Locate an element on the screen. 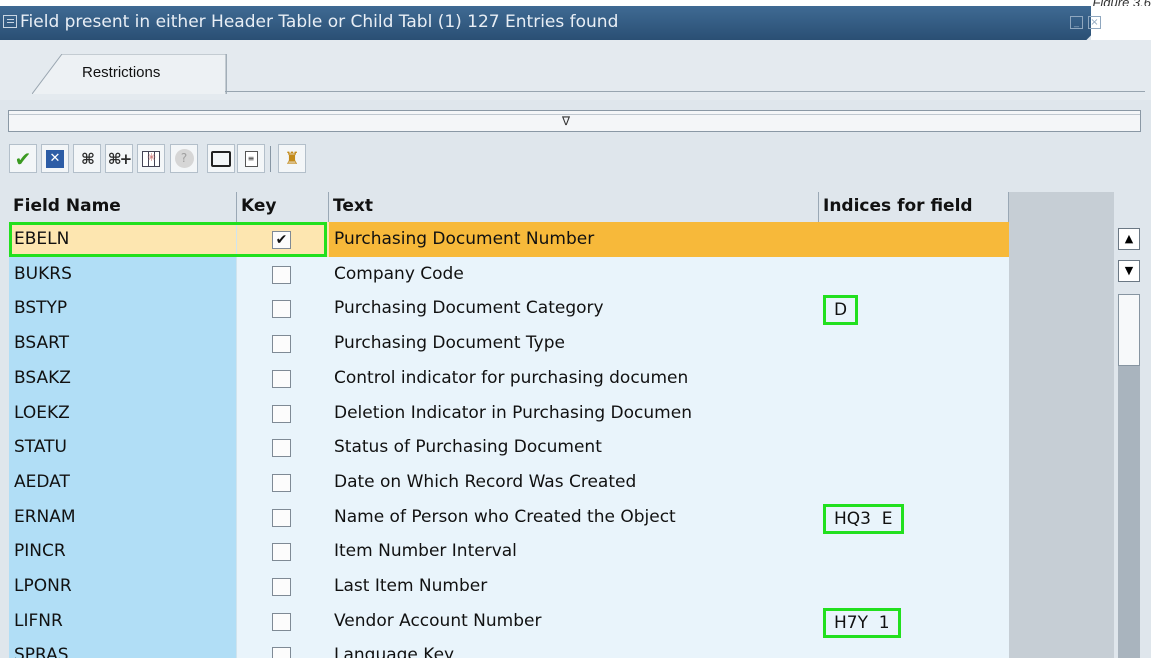 Image resolution: width=1151 pixels, height=658 pixels. index-value-highlight: D is located at coordinates (841, 310).